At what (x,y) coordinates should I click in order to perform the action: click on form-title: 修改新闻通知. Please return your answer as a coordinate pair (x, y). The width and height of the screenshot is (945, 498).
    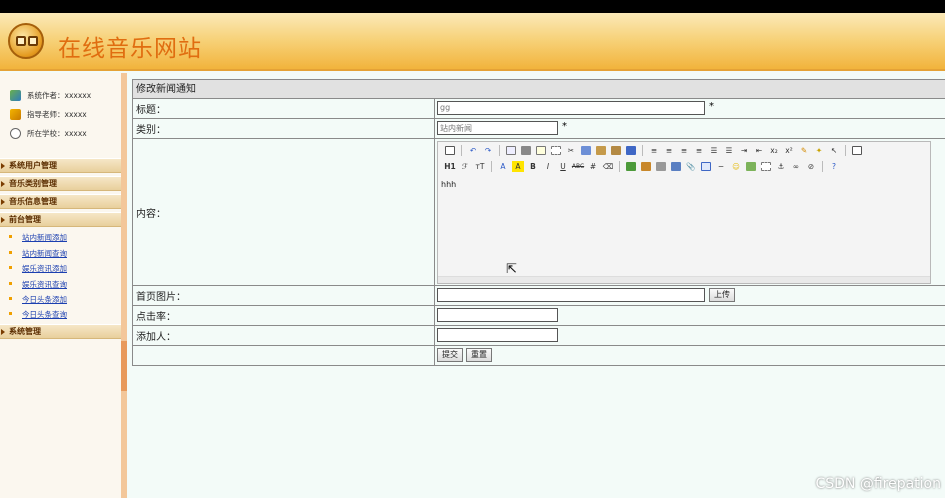
    Looking at the image, I should click on (539, 89).